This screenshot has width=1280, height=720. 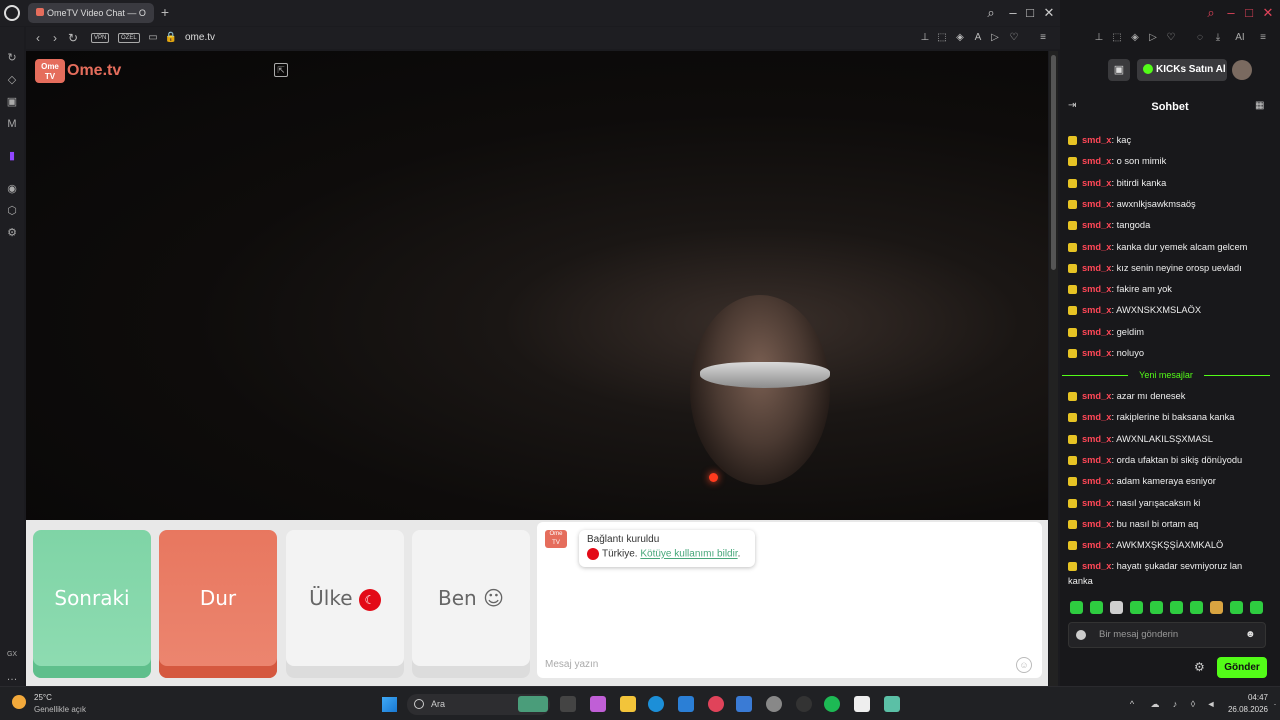 What do you see at coordinates (1076, 607) in the screenshot?
I see `emote-1-icon` at bounding box center [1076, 607].